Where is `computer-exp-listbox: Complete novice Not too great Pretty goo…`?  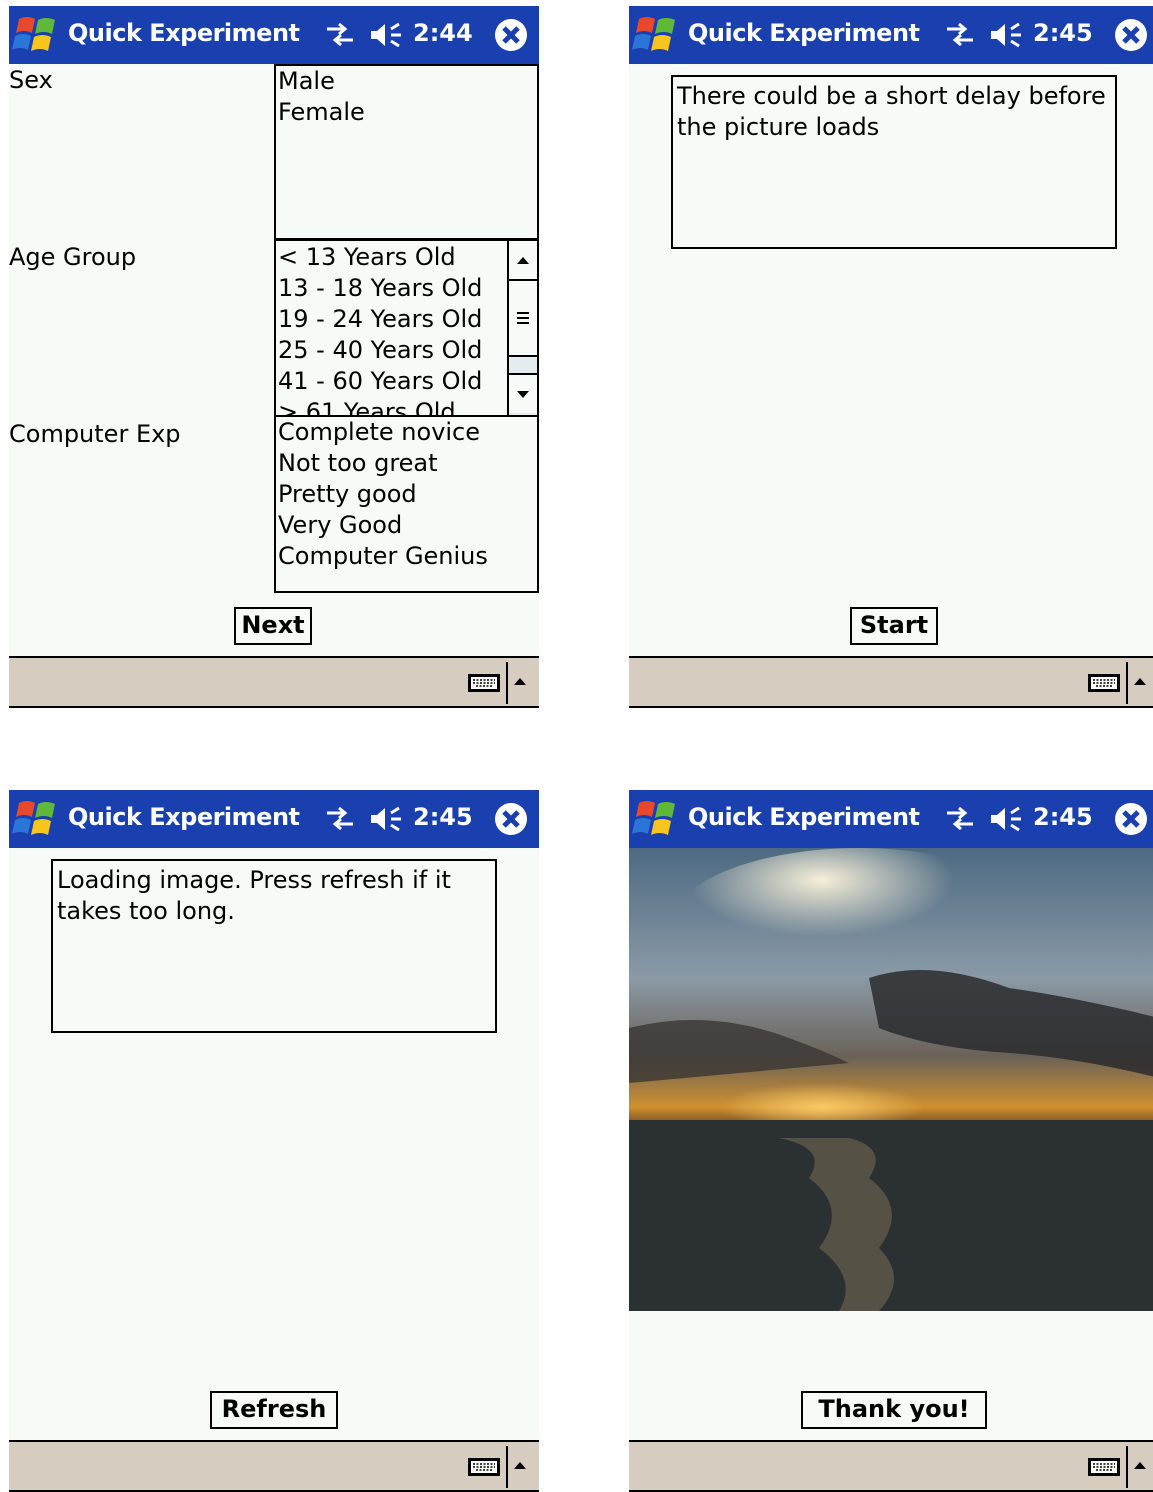 computer-exp-listbox: Complete novice Not too great Pretty goo… is located at coordinates (406, 504).